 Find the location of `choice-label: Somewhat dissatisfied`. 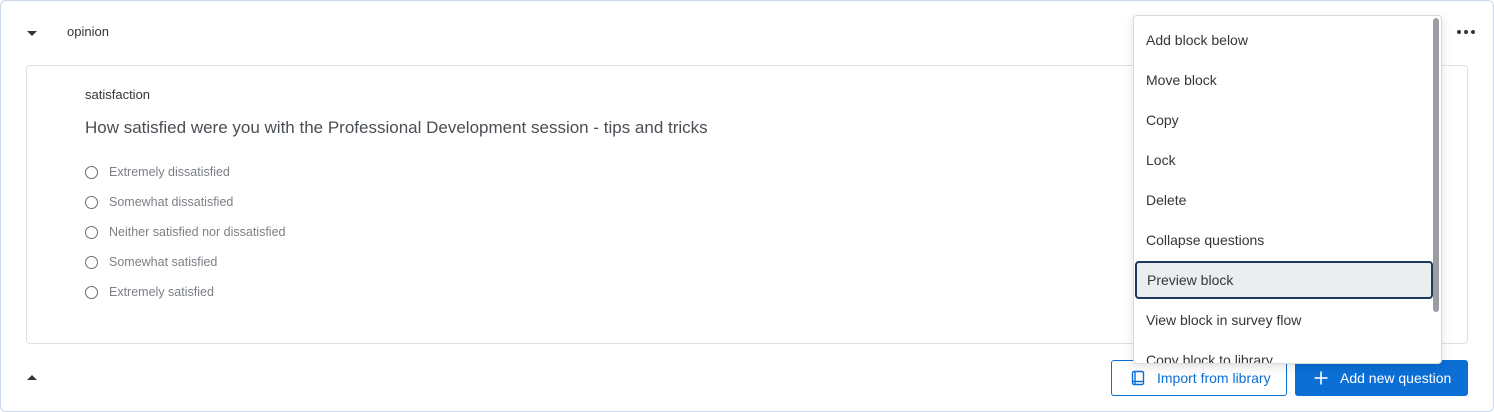

choice-label: Somewhat dissatisfied is located at coordinates (171, 202).